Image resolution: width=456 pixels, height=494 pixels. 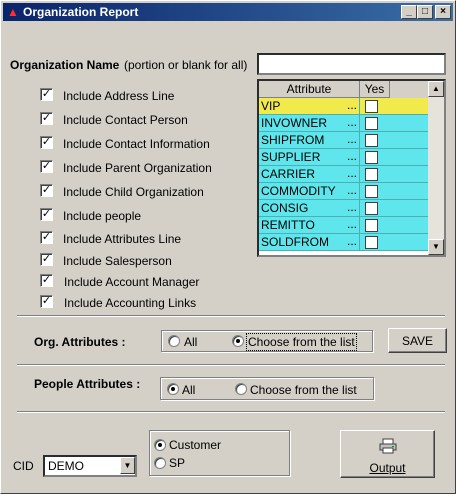 I want to click on attribute-name: SUPPLIER, so click(x=291, y=157).